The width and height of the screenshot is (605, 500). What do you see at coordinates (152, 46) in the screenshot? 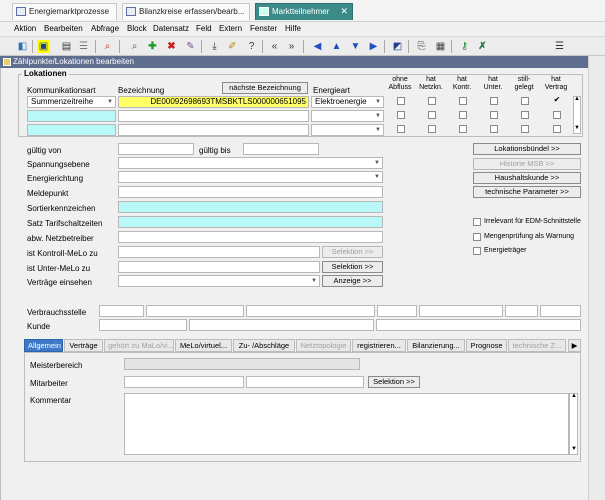
I see `insert-record-icon: ✚` at bounding box center [152, 46].